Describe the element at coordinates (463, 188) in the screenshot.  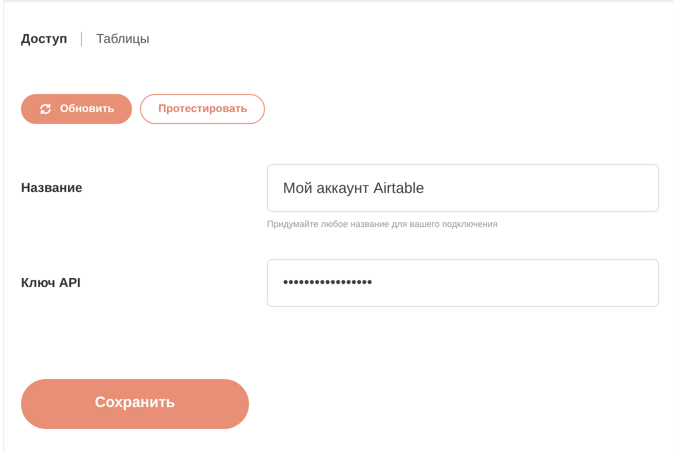
I see `input-field: Мой аккаунт Airtable` at that location.